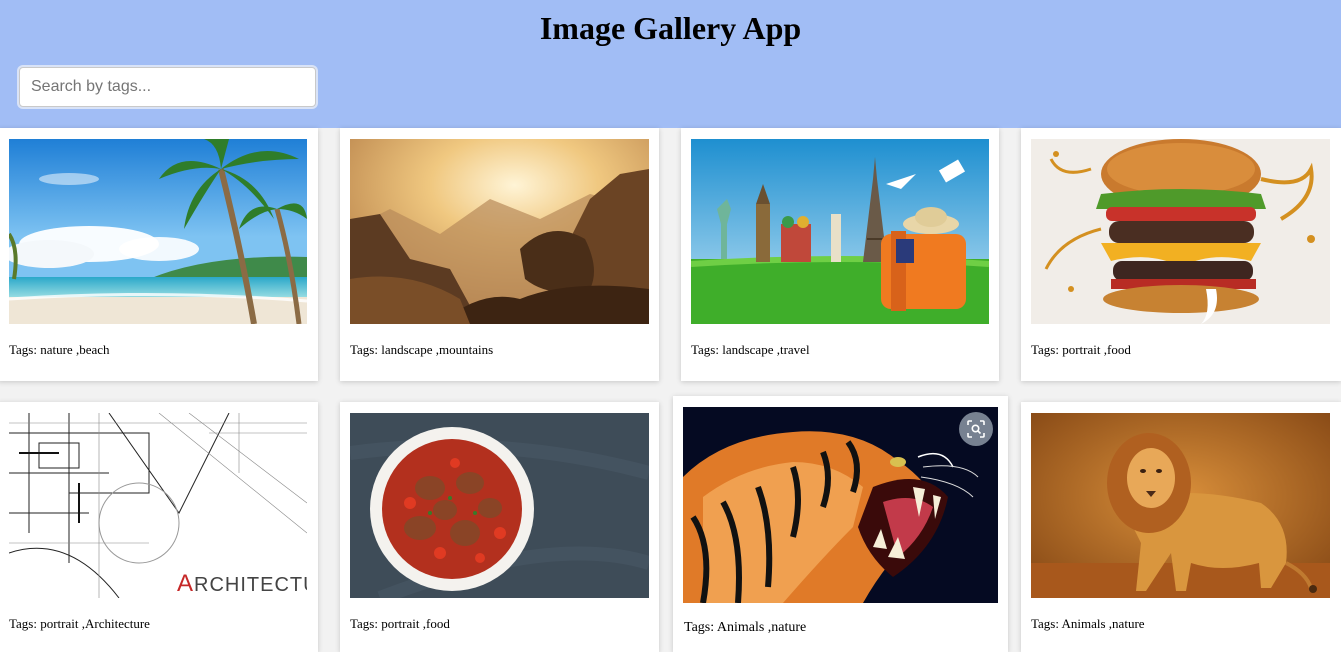 This screenshot has width=1341, height=652. What do you see at coordinates (750, 349) in the screenshot?
I see `card-tags: Tags: landscape ,travel` at bounding box center [750, 349].